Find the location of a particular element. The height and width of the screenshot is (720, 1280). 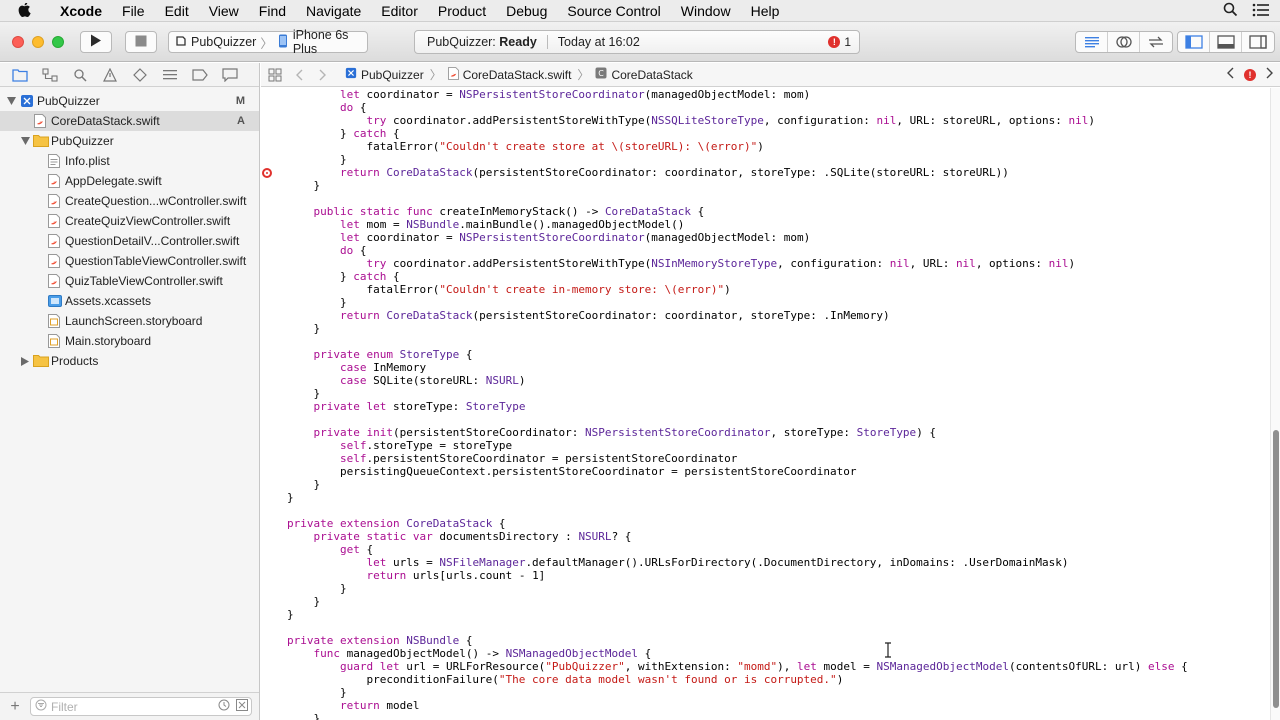

breadcrumb-project: PubQuizzer is located at coordinates (384, 74).